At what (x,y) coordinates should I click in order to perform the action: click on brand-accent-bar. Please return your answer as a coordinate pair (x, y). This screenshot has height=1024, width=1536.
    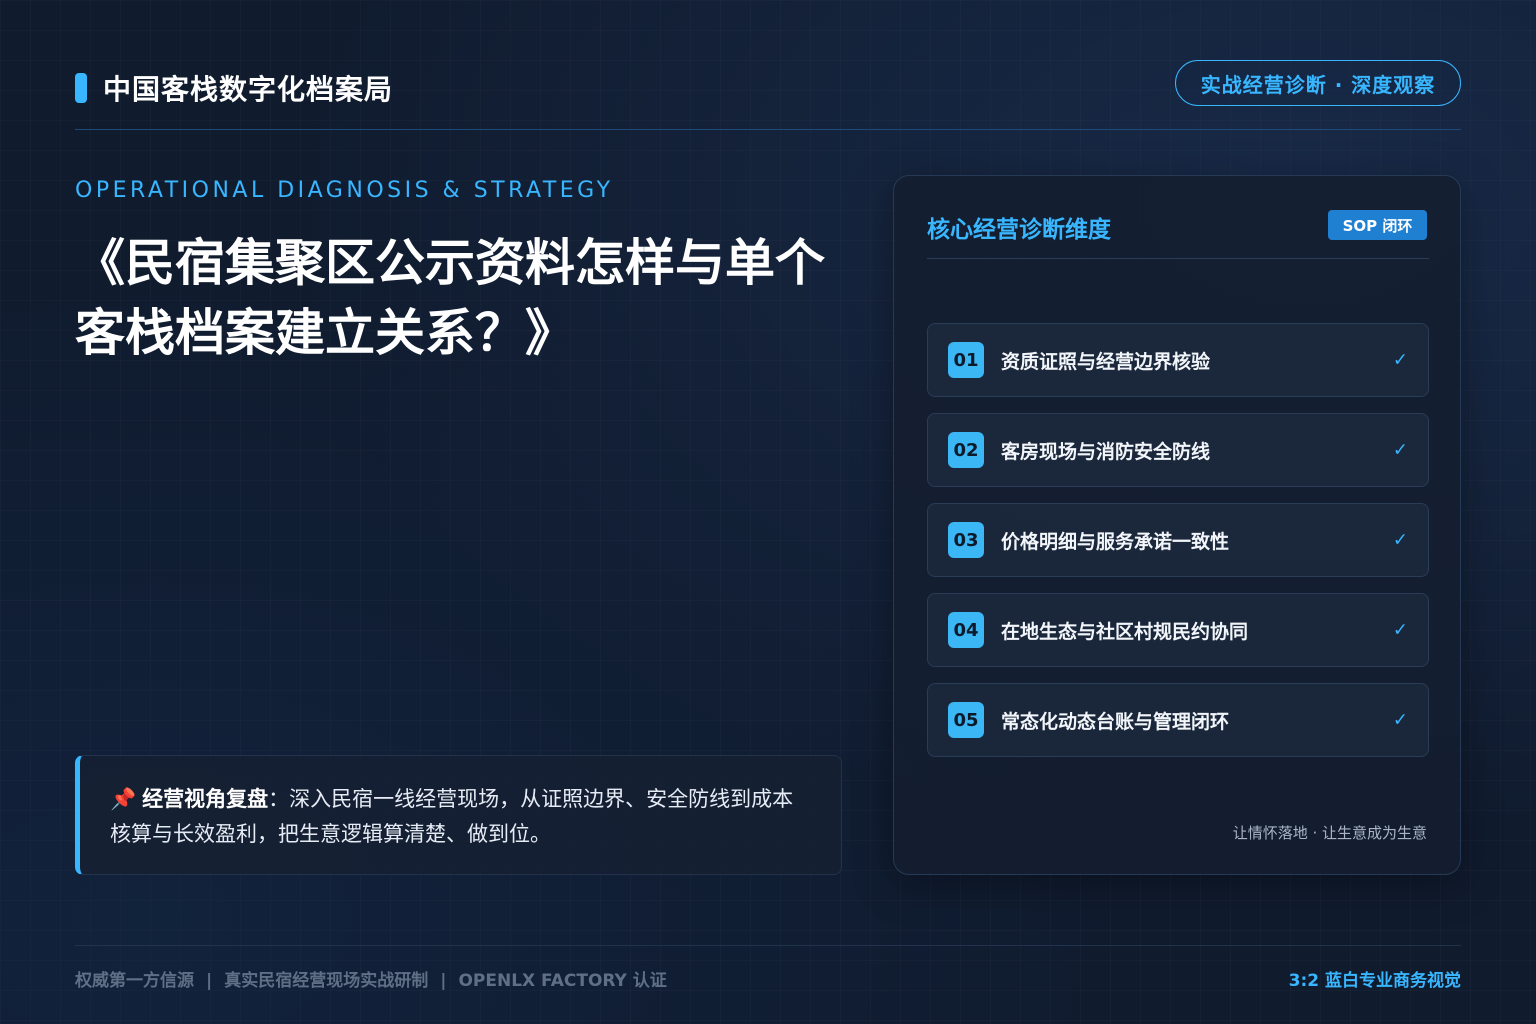
    Looking at the image, I should click on (81, 88).